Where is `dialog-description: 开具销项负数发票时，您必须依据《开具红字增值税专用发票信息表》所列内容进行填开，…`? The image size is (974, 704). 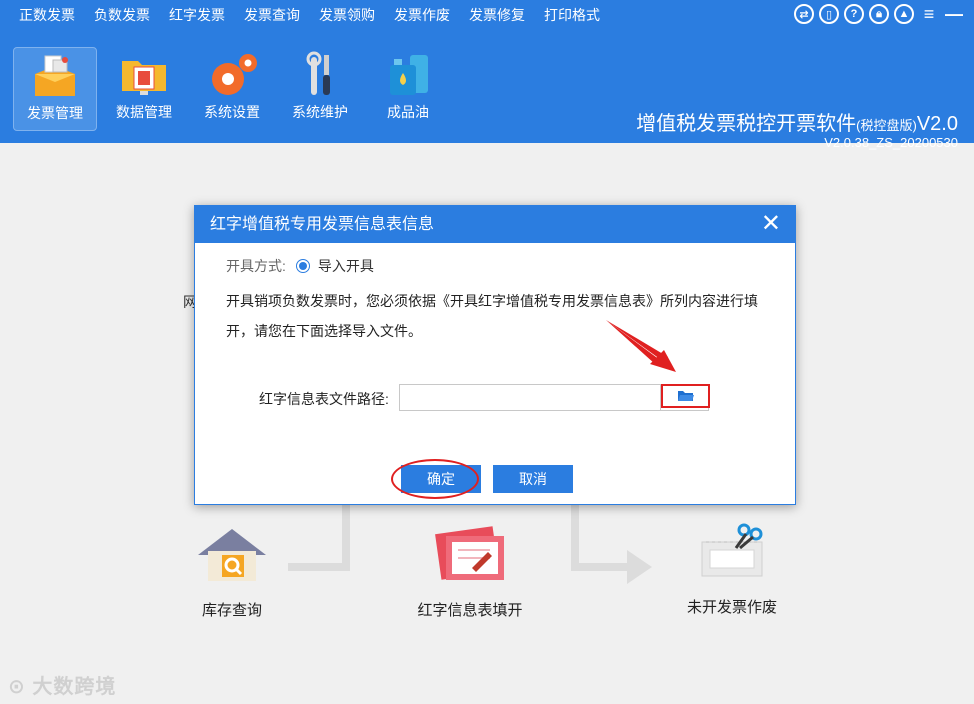
dialog-description: 开具销项负数发票时，您必须依据《开具红字增值税专用发票信息表》所列内容进行填开，… is located at coordinates (492, 316).